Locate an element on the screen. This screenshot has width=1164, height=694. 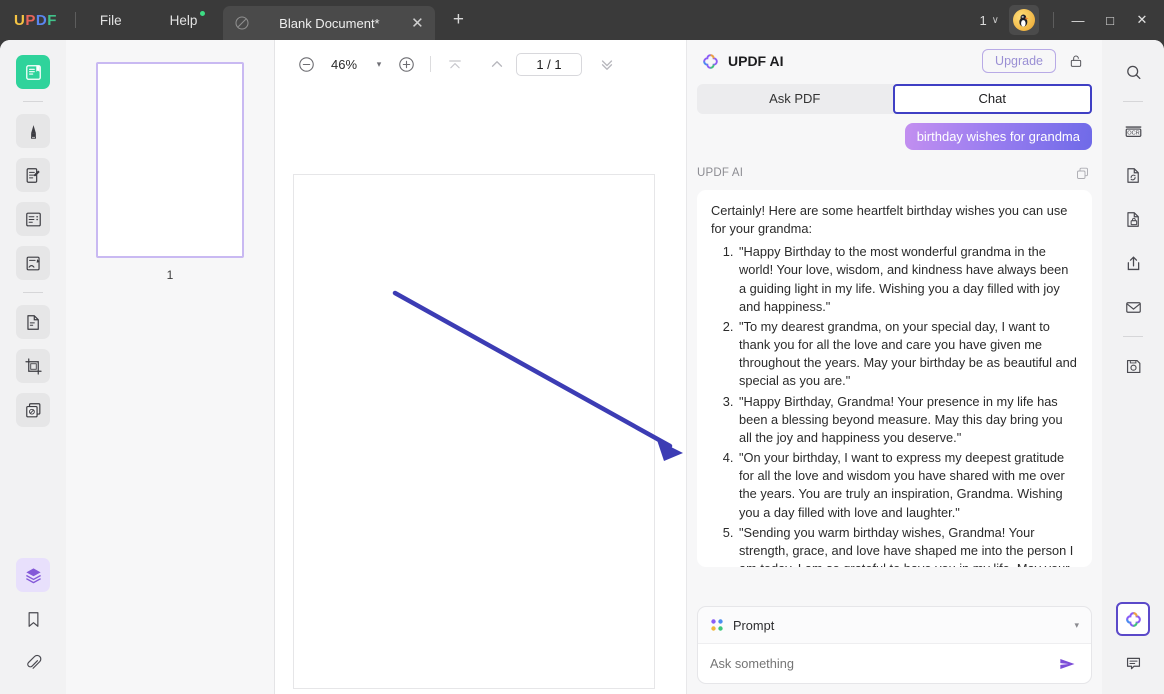
logo-letter-d: D is located at coordinates (41, 20).